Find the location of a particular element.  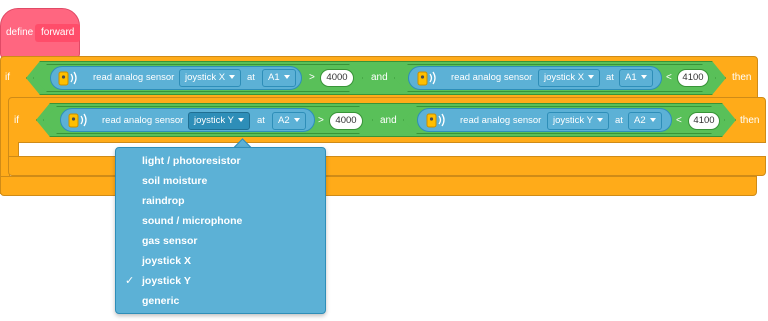

outer-left-pin-value: A1 is located at coordinates (274, 77).